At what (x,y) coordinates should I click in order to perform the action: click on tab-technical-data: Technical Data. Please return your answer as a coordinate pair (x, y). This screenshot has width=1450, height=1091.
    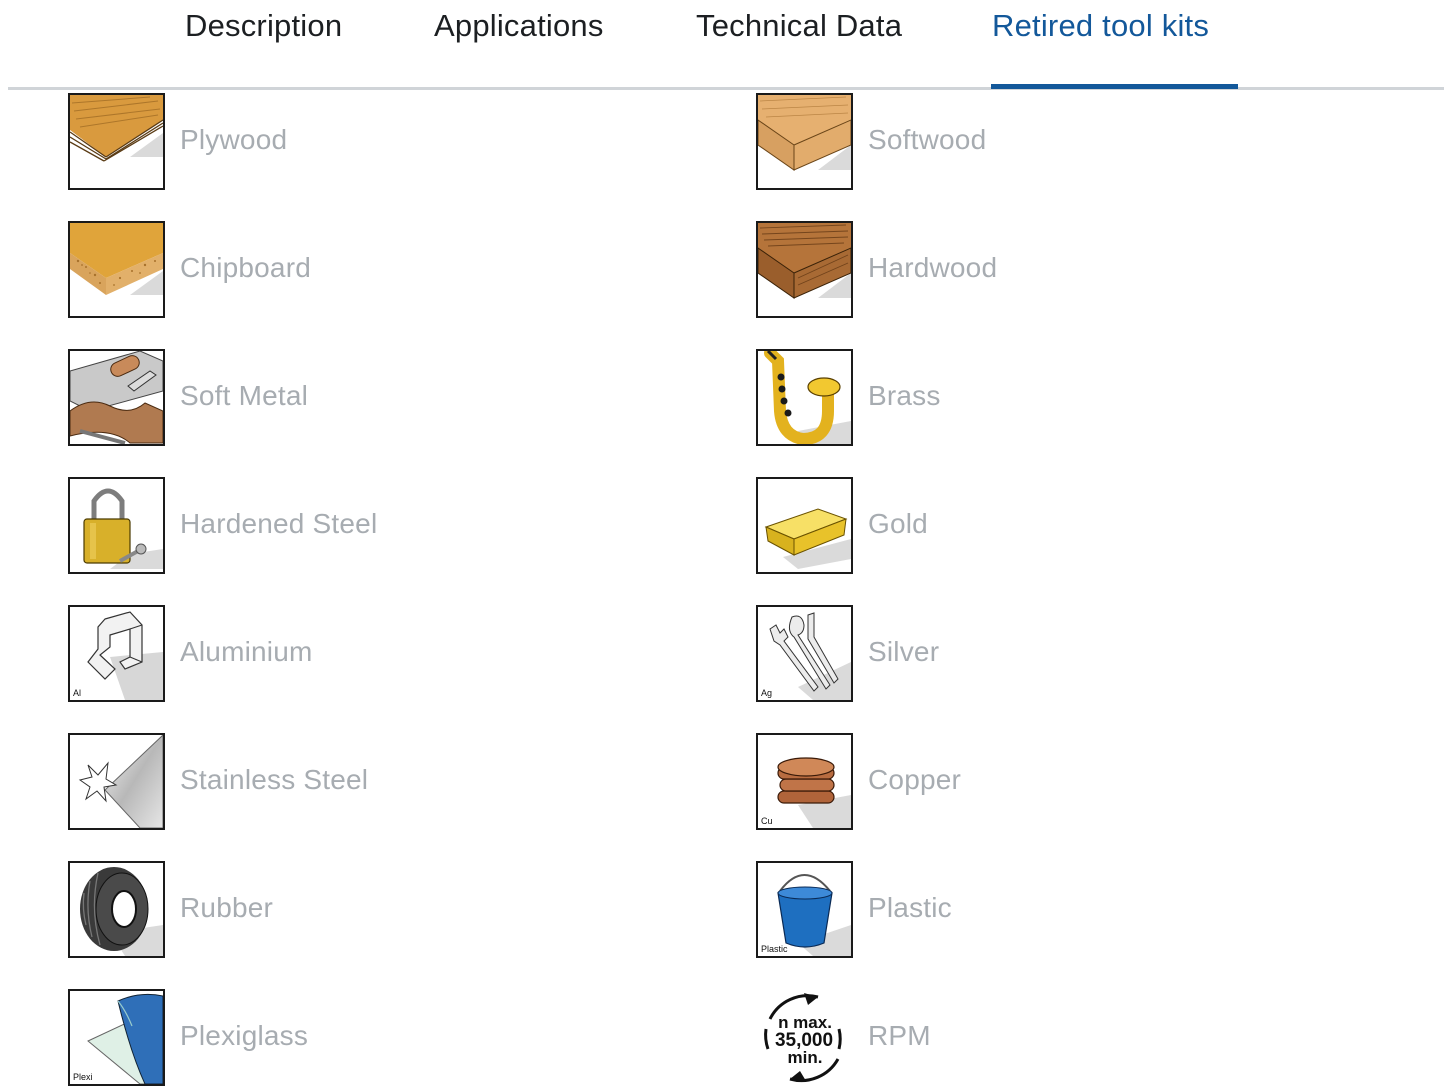
    Looking at the image, I should click on (799, 26).